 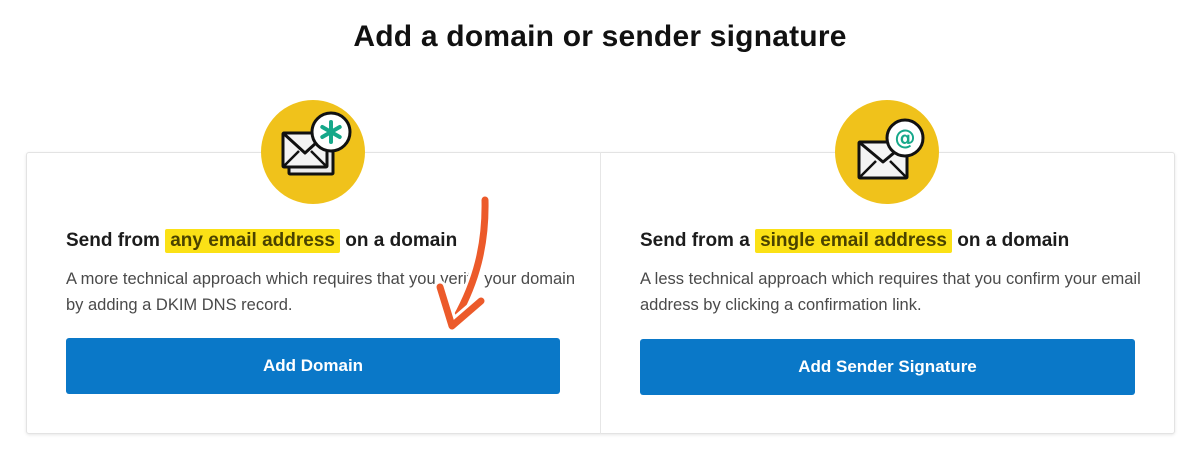 What do you see at coordinates (313, 152) in the screenshot?
I see `envelope-asterisk-icon` at bounding box center [313, 152].